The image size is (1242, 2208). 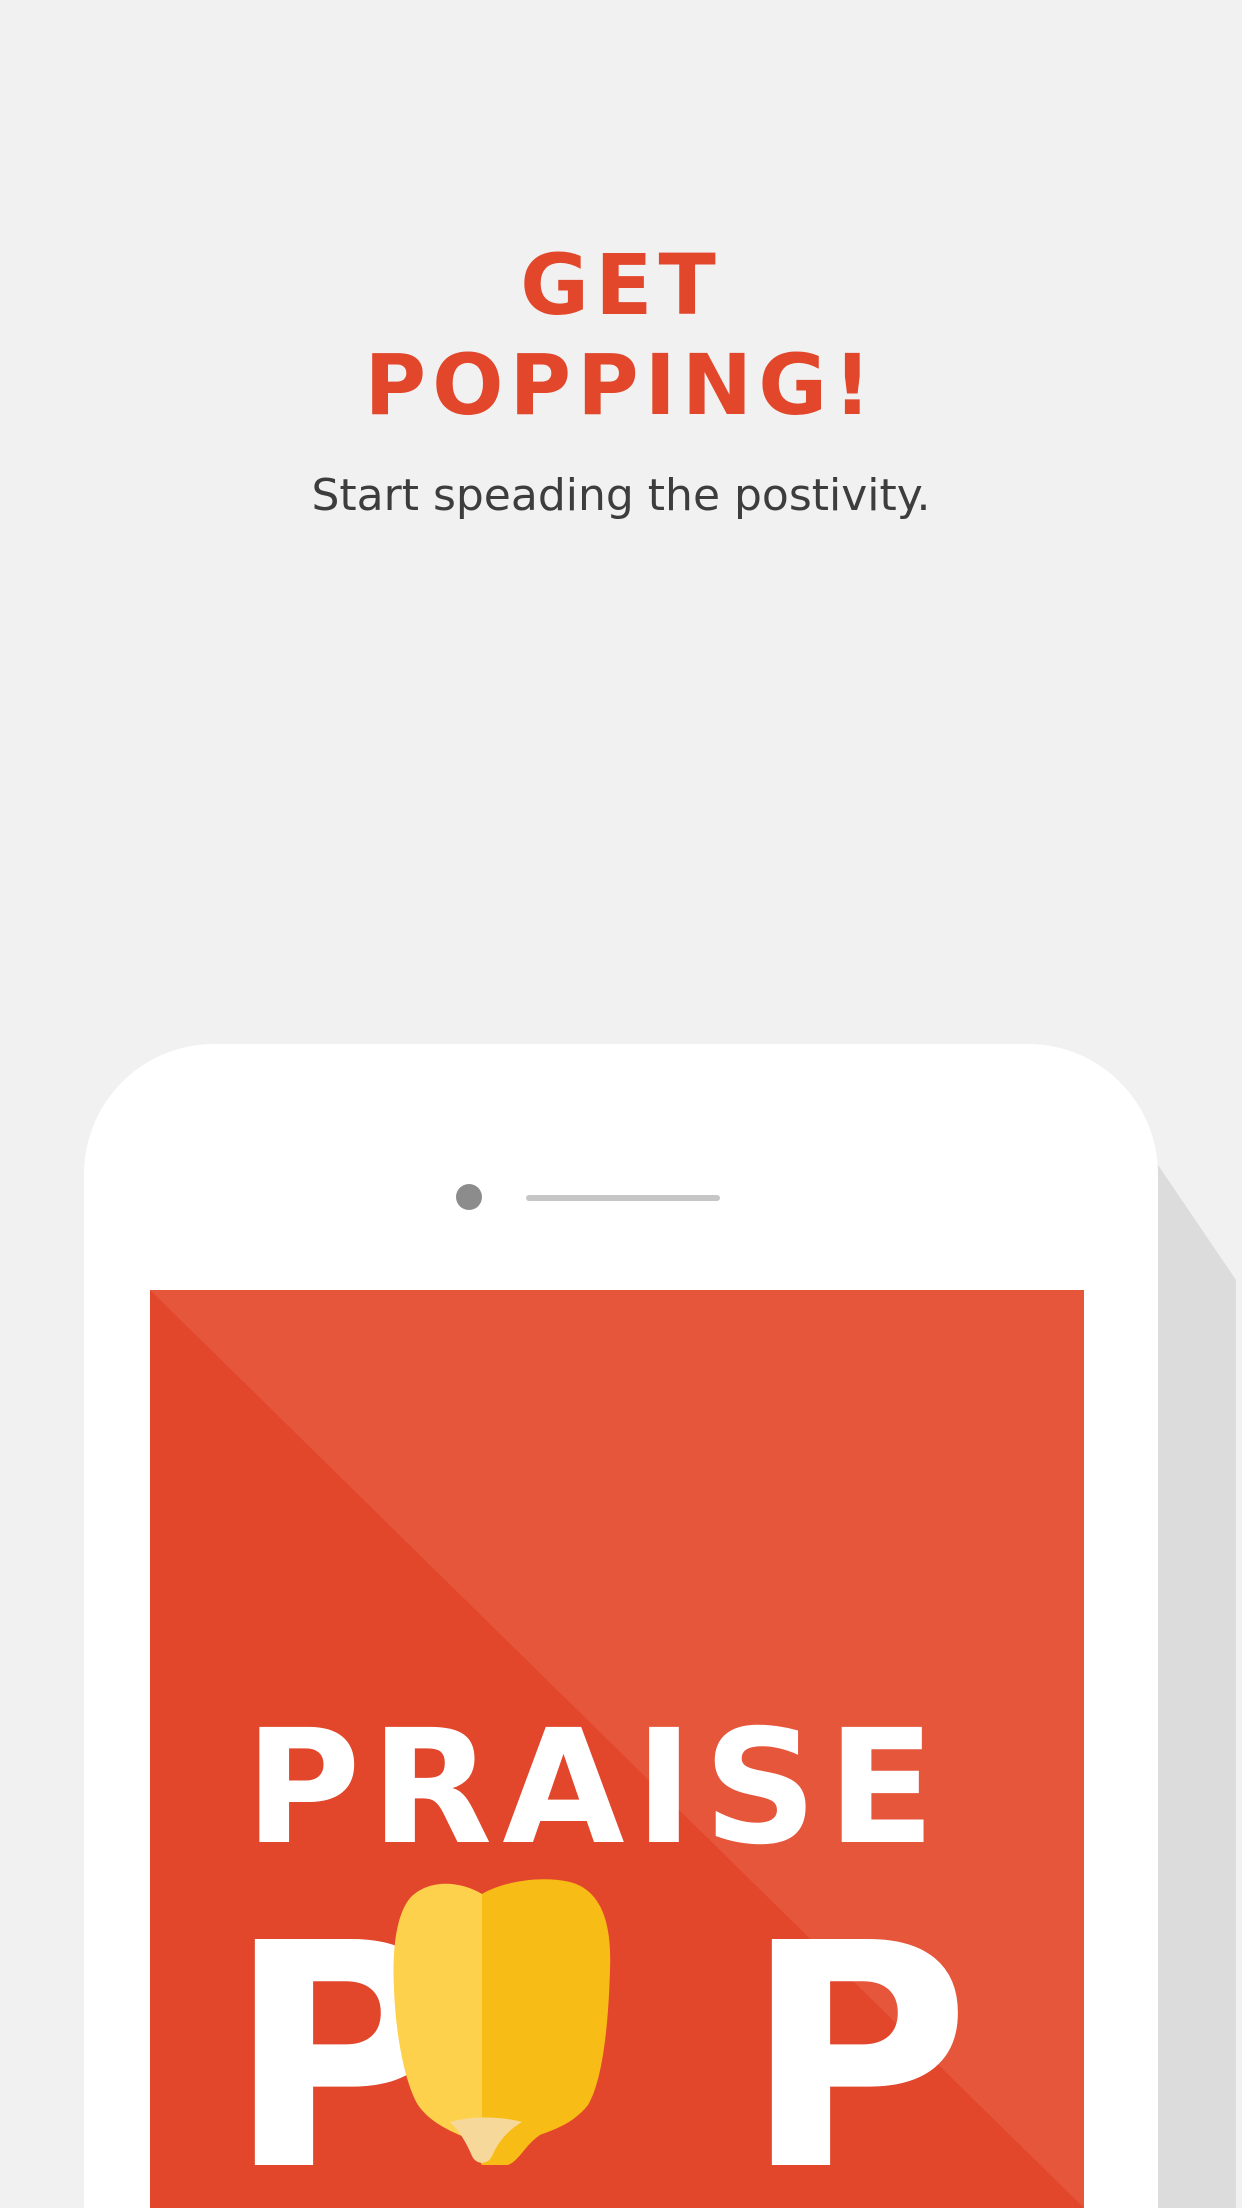 What do you see at coordinates (623, 1198) in the screenshot?
I see `phone-speaker` at bounding box center [623, 1198].